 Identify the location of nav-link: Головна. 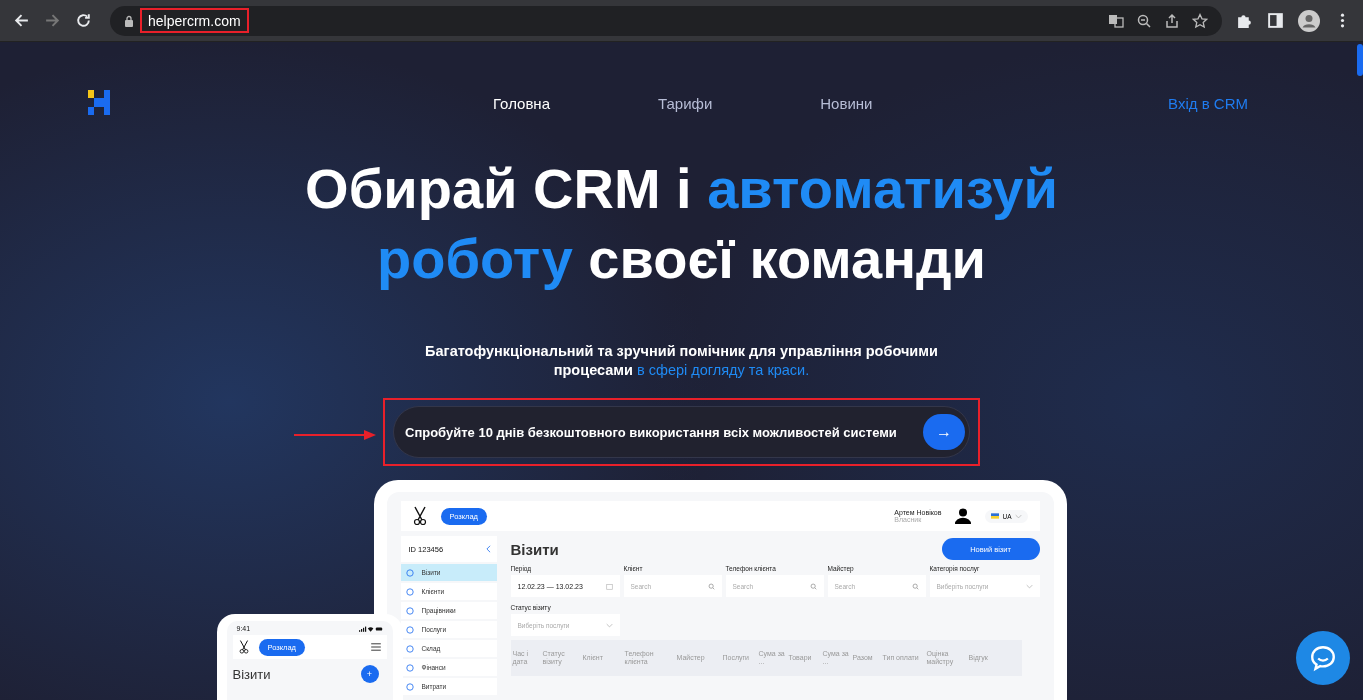
(521, 103).